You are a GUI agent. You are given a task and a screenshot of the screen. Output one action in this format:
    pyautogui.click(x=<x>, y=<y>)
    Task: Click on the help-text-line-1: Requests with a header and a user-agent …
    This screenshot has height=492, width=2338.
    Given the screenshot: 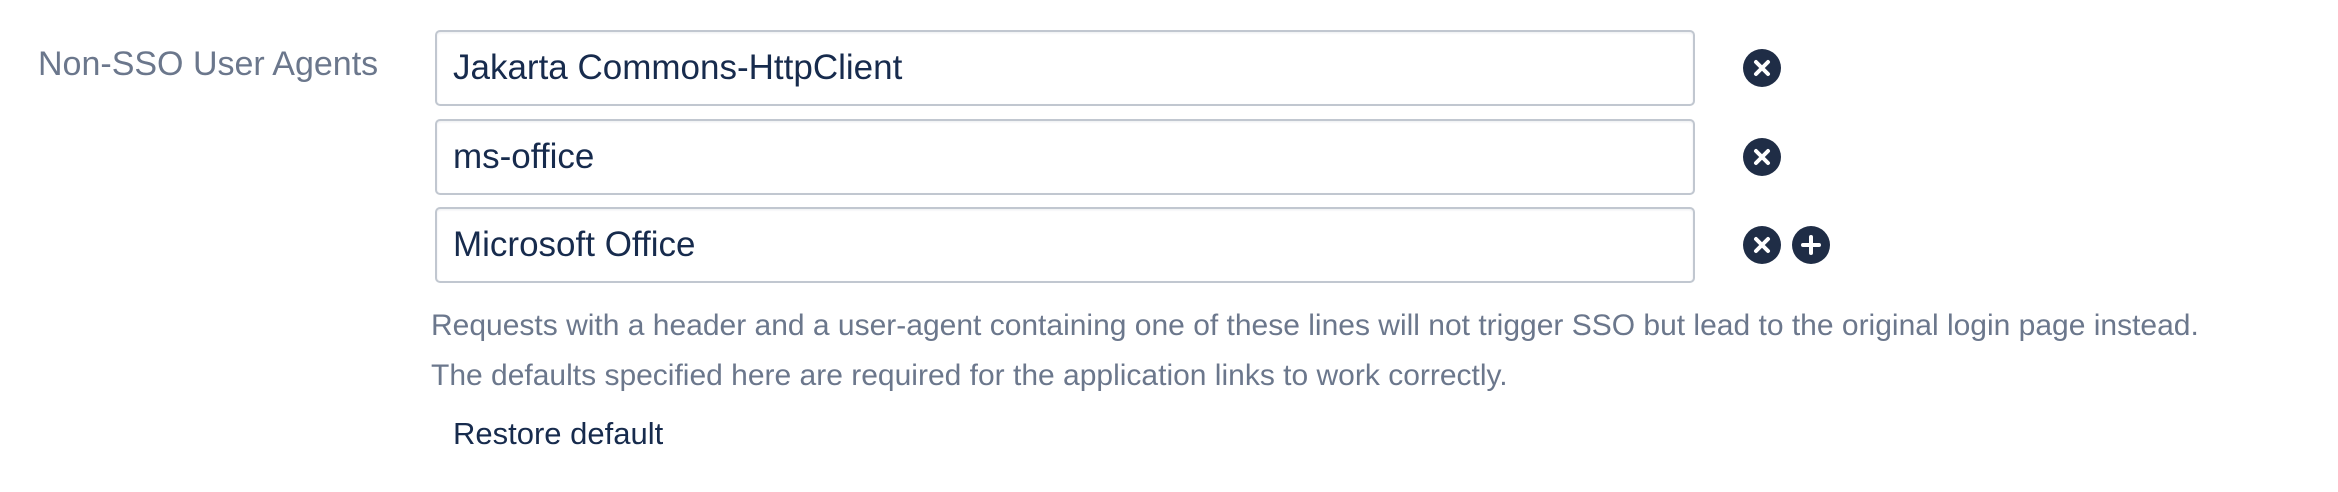 What is the action you would take?
    pyautogui.click(x=1315, y=325)
    